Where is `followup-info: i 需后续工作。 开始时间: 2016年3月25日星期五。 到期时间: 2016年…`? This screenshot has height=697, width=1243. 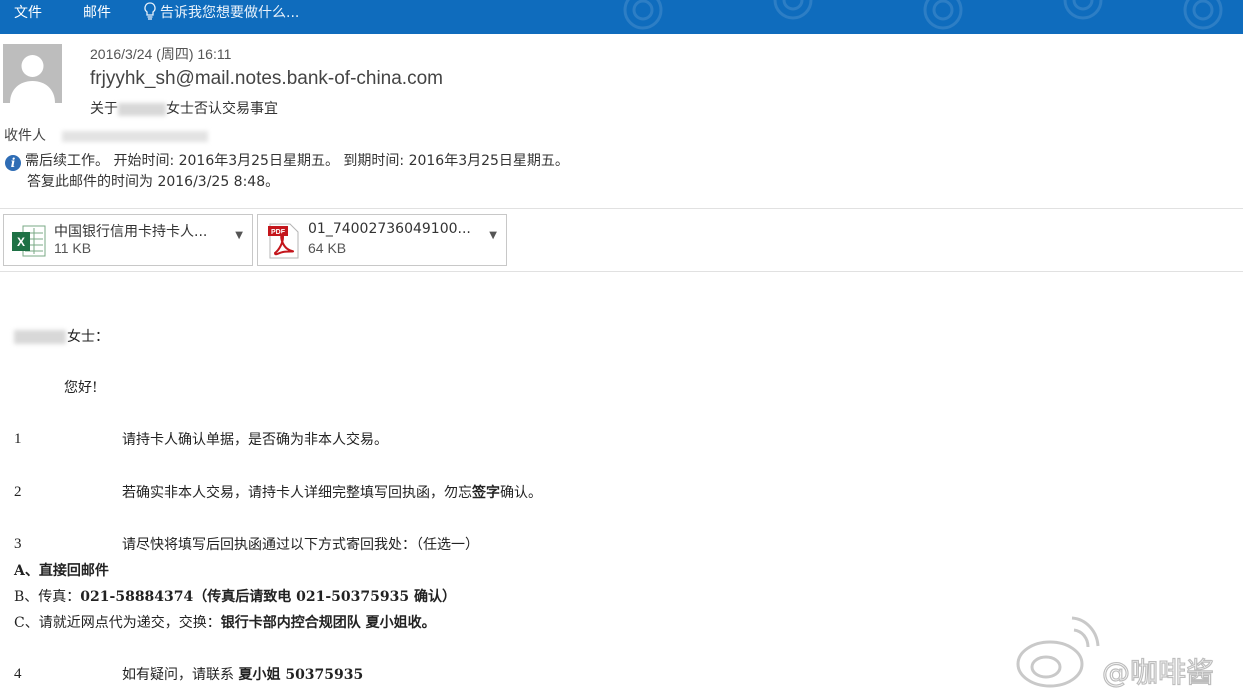
followup-info: i 需后续工作。 开始时间: 2016年3月25日星期五。 到期时间: 2016年… is located at coordinates (287, 172).